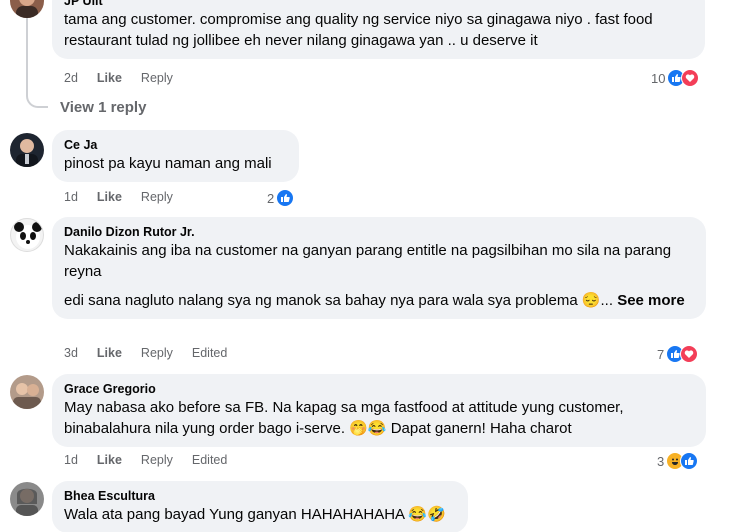 The width and height of the screenshot is (750, 532). Describe the element at coordinates (175, 145) in the screenshot. I see `comment-author: Ce Ja` at that location.